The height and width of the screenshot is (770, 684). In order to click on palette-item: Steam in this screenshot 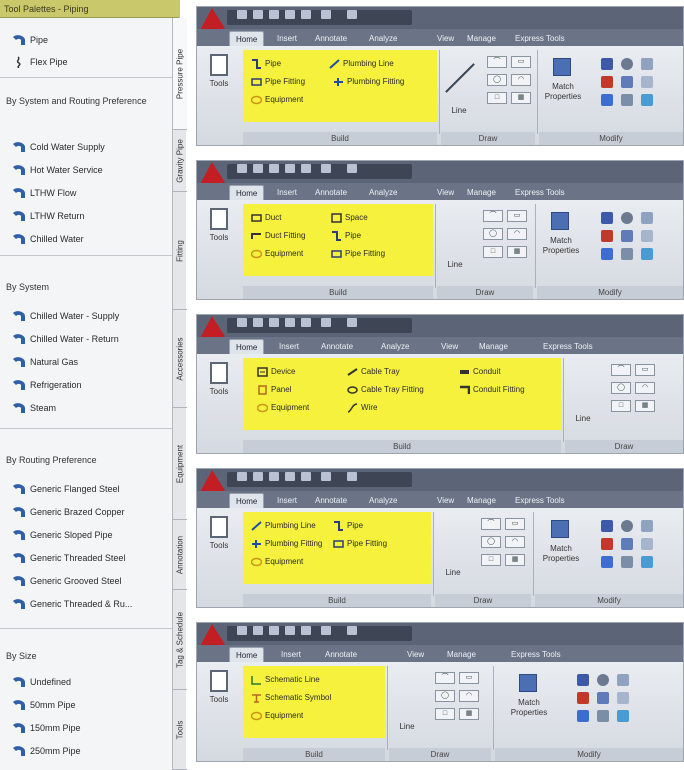, I will do `click(86, 408)`.